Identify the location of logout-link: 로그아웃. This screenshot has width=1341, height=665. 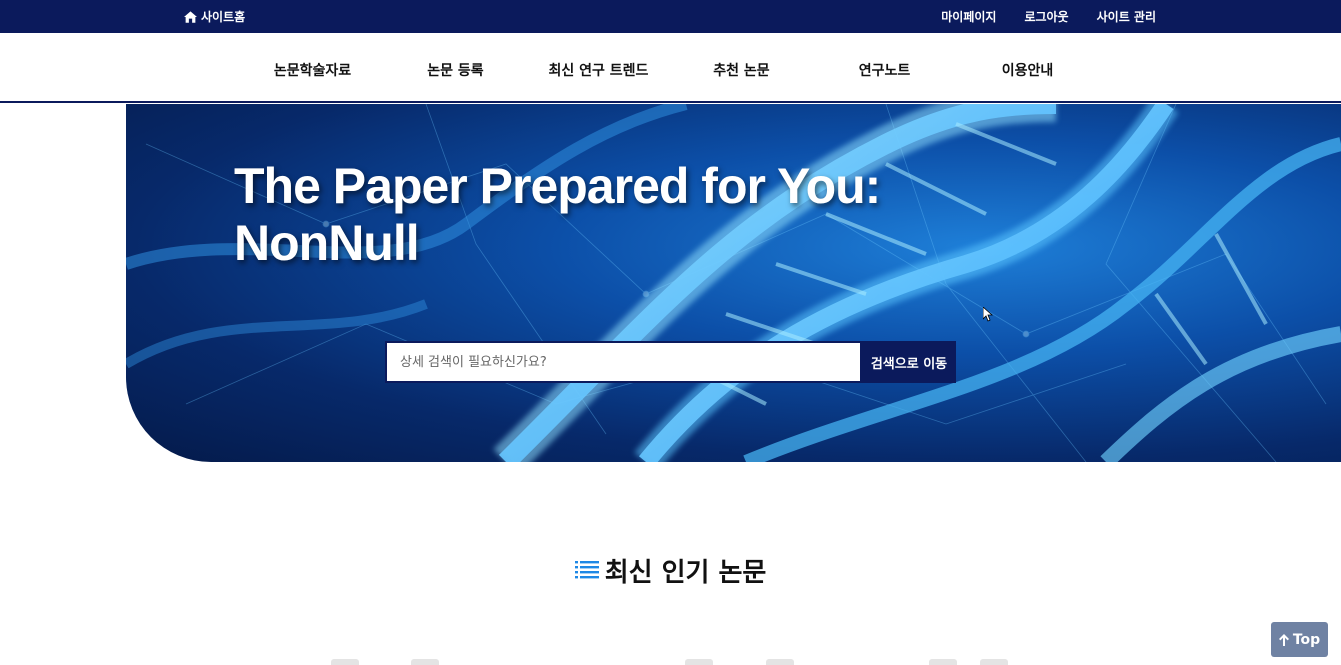
(1046, 16).